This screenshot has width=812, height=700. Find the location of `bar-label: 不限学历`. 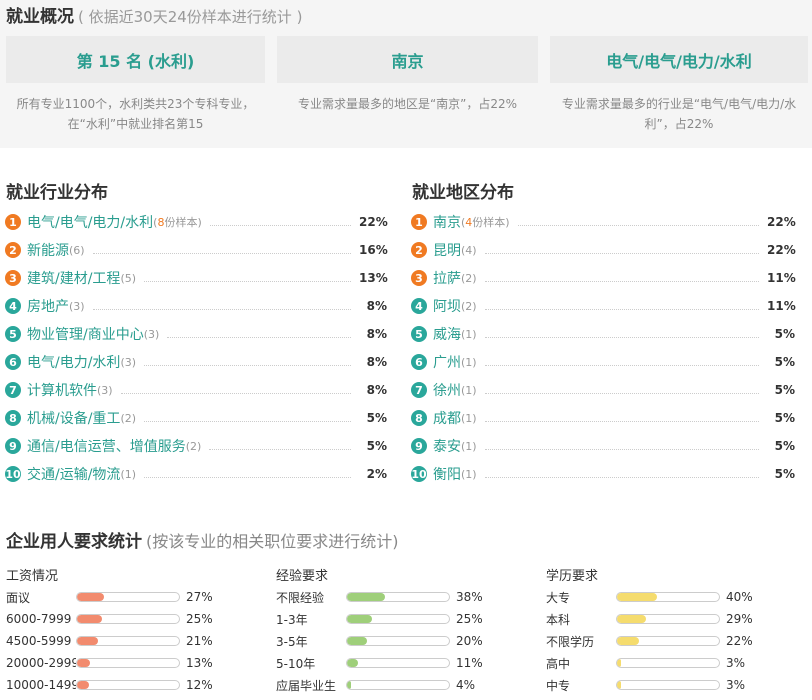

bar-label: 不限学历 is located at coordinates (570, 641).